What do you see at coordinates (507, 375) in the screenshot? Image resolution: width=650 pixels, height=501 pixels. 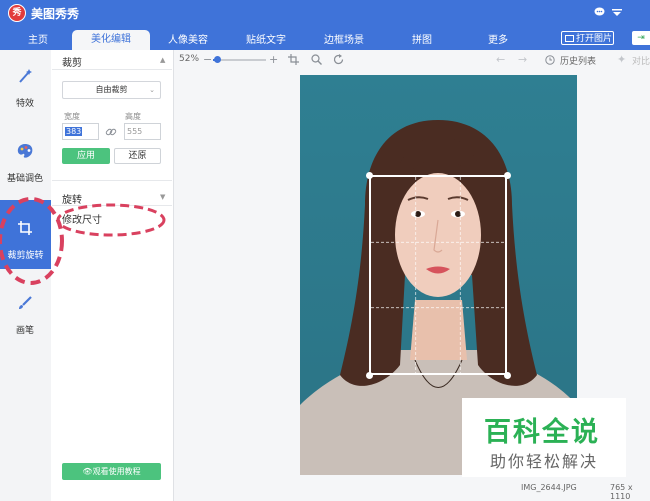 I see `crop-handle-bottom-right` at bounding box center [507, 375].